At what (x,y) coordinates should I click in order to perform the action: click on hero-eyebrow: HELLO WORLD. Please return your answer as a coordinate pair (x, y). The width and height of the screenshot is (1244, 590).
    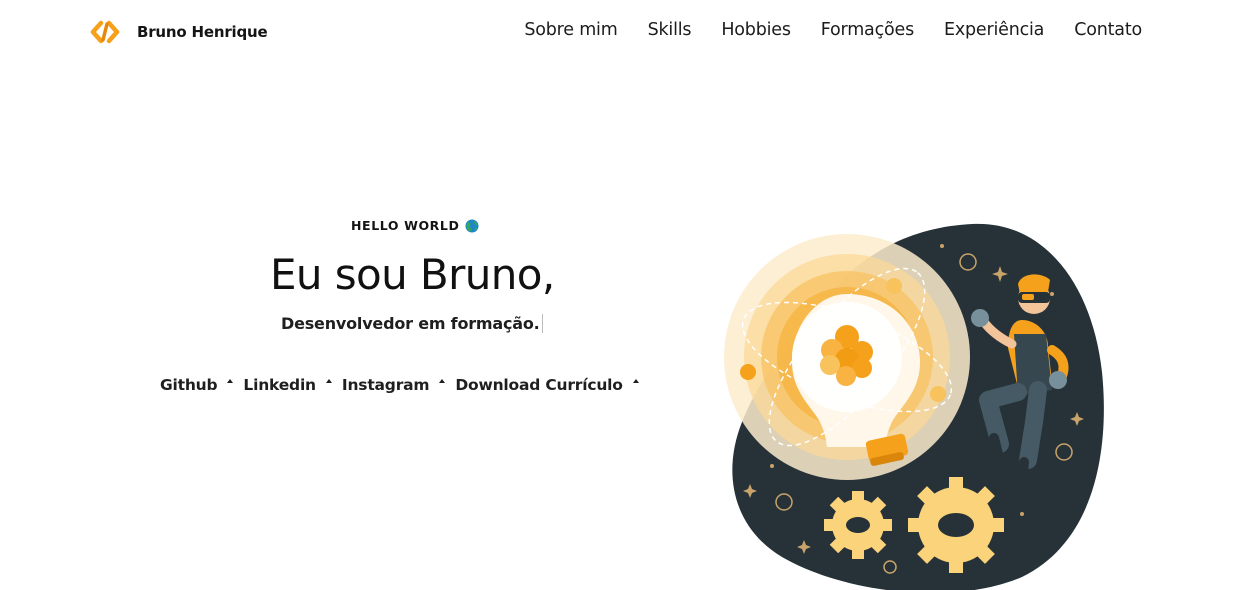
    Looking at the image, I should click on (415, 225).